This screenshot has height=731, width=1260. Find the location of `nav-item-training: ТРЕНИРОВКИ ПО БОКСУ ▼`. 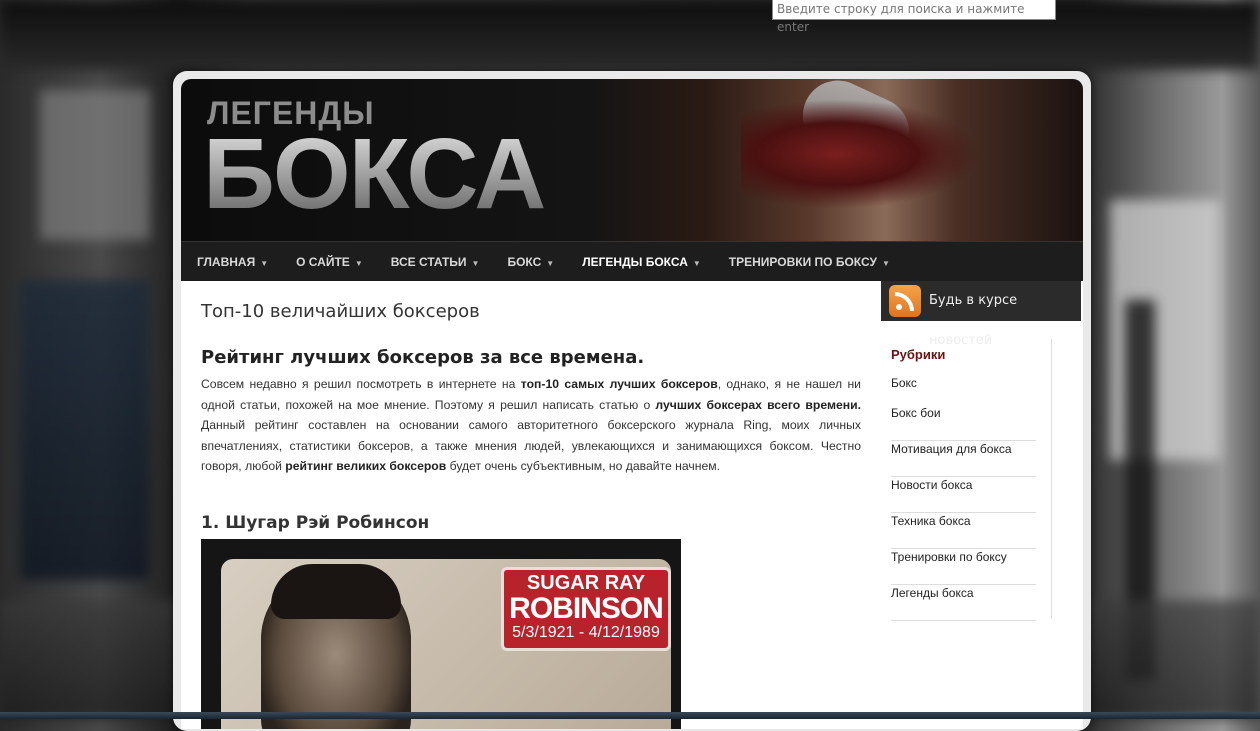

nav-item-training: ТРЕНИРОВКИ ПО БОКСУ ▼ is located at coordinates (807, 262).